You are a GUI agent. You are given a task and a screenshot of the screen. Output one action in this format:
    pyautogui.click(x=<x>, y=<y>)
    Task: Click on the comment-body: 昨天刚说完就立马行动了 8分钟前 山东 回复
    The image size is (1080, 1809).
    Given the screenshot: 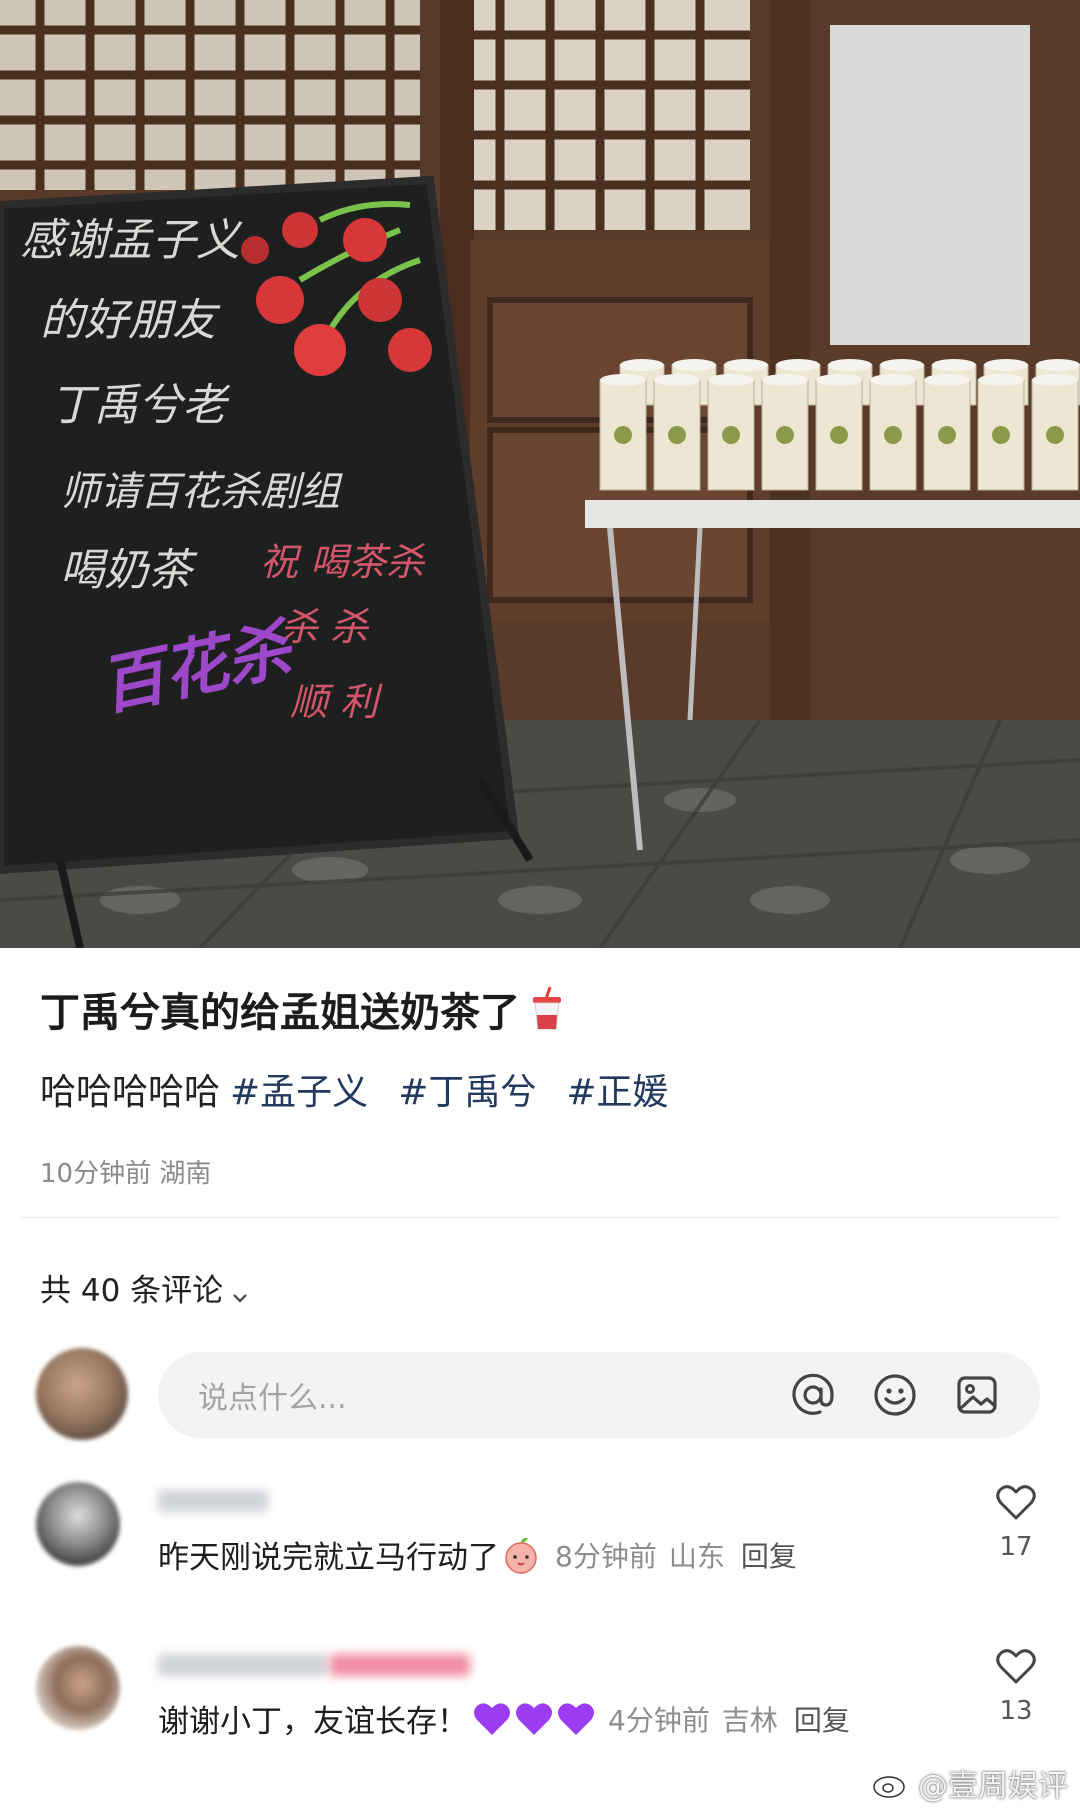 What is the action you would take?
    pyautogui.click(x=477, y=1554)
    